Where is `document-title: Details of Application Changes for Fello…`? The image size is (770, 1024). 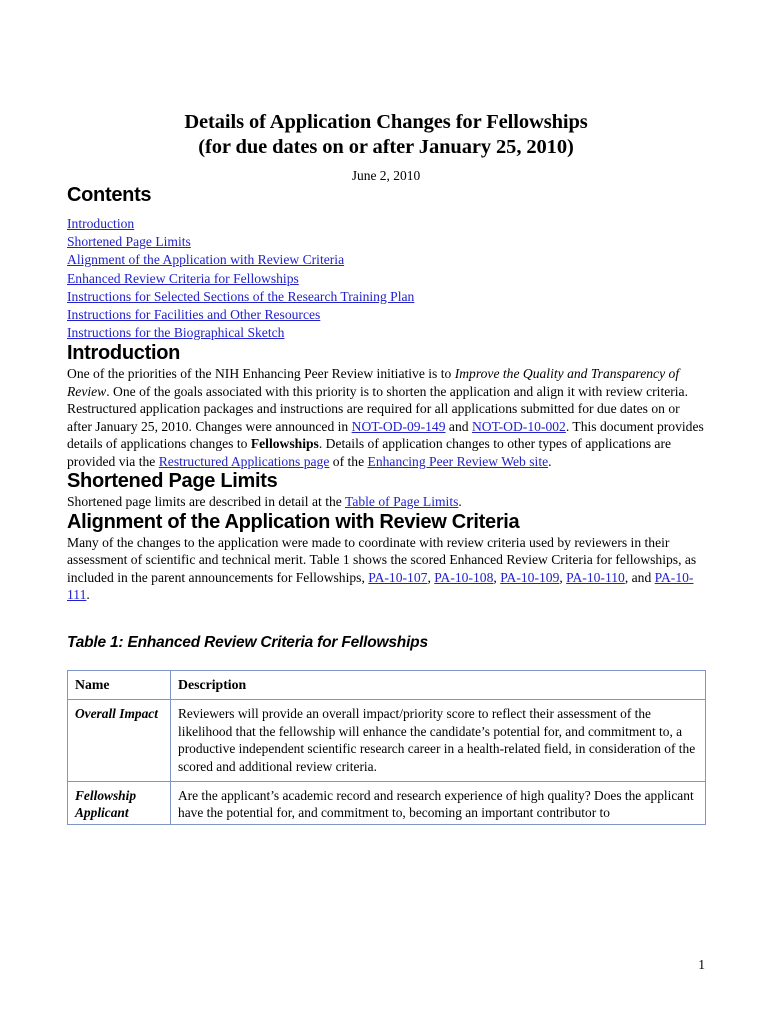 document-title: Details of Application Changes for Fello… is located at coordinates (386, 80).